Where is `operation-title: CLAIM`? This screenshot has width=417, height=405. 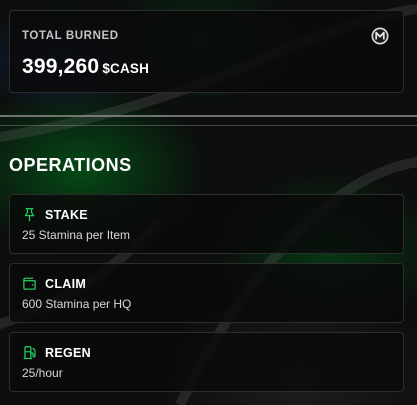
operation-title: CLAIM is located at coordinates (66, 284).